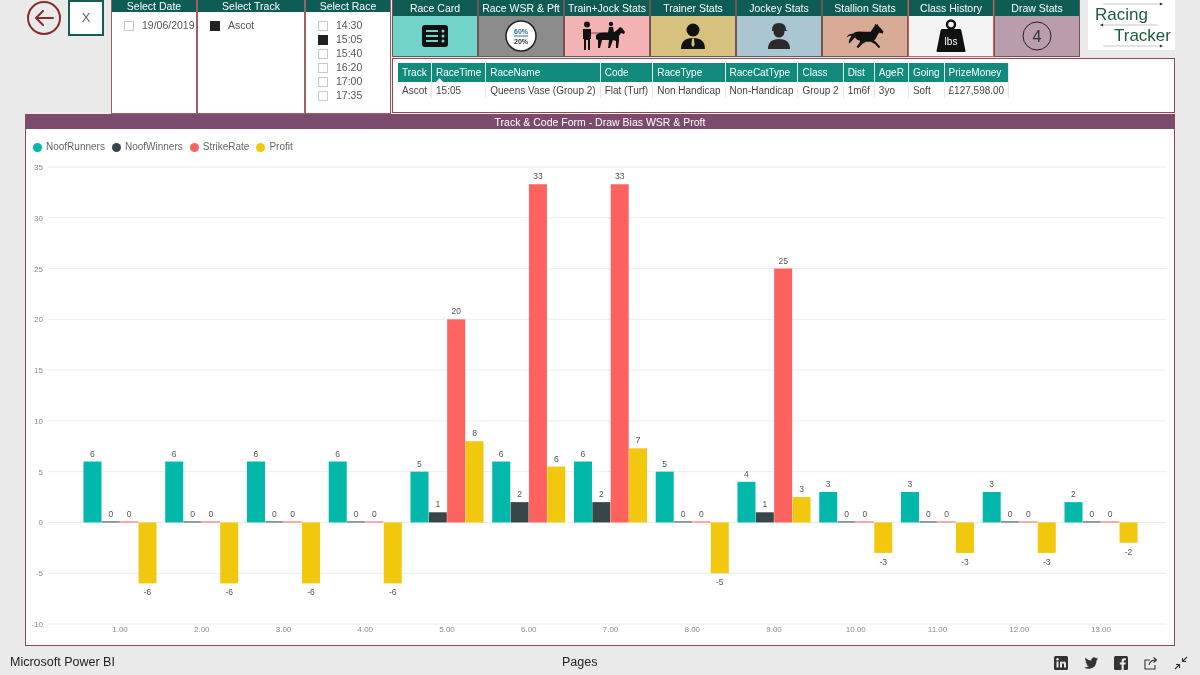  I want to click on weight-label: lbs, so click(951, 41).